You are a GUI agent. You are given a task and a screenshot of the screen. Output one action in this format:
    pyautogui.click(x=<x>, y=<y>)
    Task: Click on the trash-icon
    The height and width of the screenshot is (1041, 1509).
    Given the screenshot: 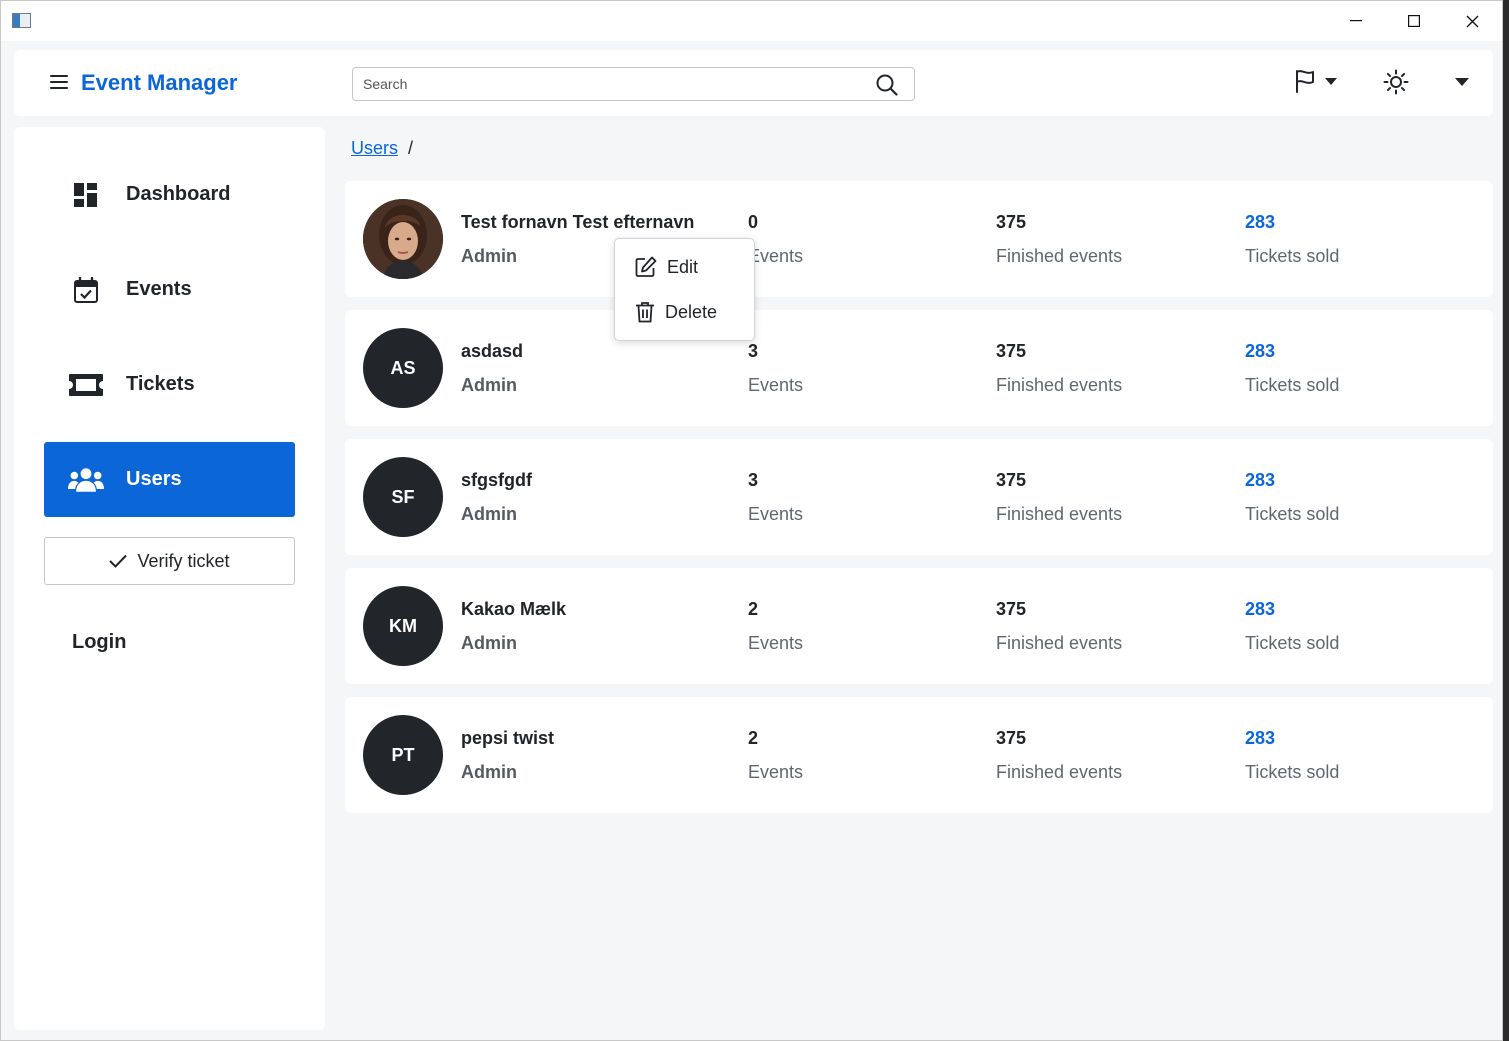 What is the action you would take?
    pyautogui.click(x=645, y=312)
    